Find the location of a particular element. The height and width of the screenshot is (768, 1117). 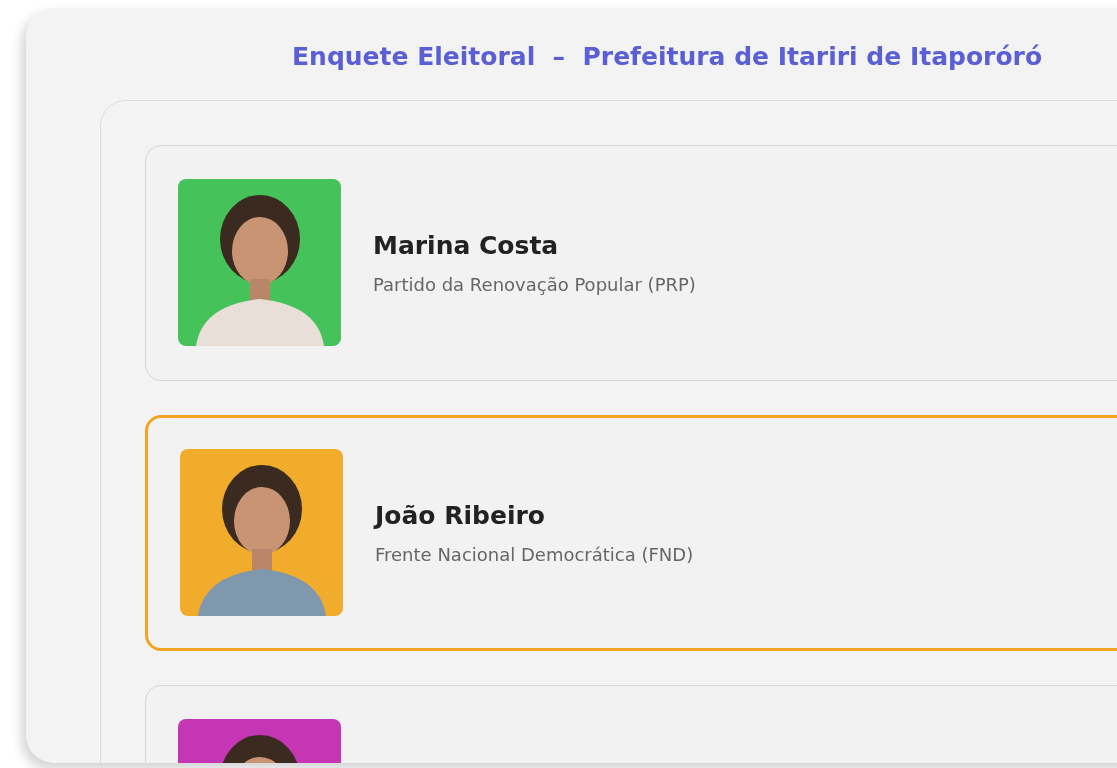

party-name: Partido da Renovação Popular (PRP) is located at coordinates (534, 284).